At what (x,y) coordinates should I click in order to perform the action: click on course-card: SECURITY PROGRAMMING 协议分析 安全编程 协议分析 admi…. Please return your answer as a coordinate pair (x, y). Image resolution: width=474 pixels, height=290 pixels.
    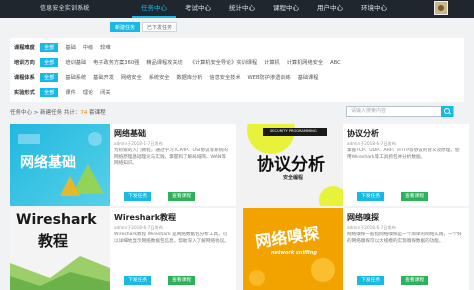
    Looking at the image, I should click on (356, 165).